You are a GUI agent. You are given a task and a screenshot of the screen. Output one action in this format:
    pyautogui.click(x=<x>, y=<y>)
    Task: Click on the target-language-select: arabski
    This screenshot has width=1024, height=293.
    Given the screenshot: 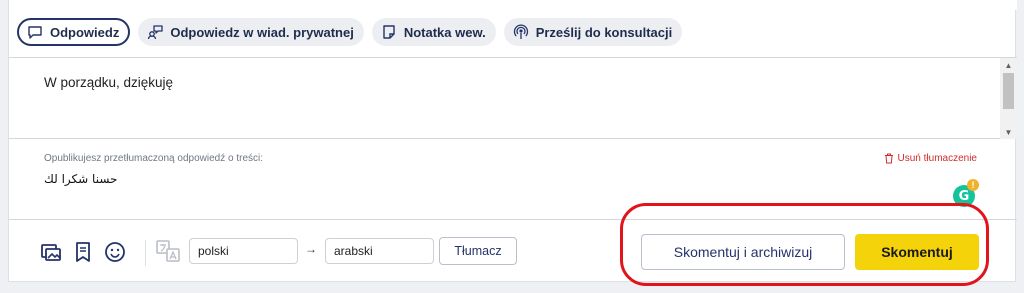 What is the action you would take?
    pyautogui.click(x=379, y=251)
    